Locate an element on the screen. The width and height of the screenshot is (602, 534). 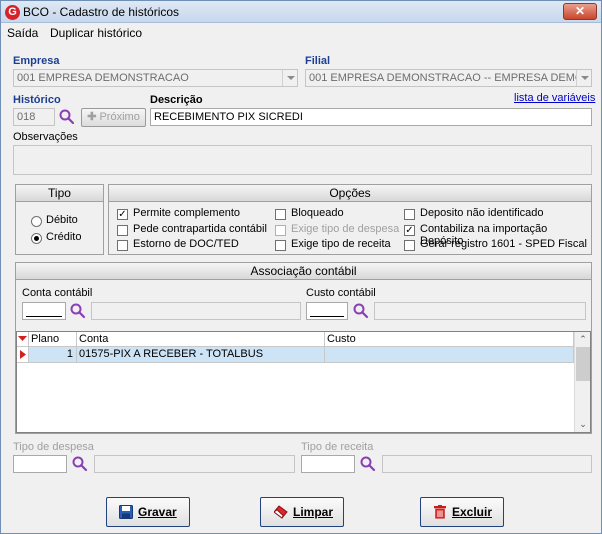
tipo-receita-description-field is located at coordinates (487, 464).